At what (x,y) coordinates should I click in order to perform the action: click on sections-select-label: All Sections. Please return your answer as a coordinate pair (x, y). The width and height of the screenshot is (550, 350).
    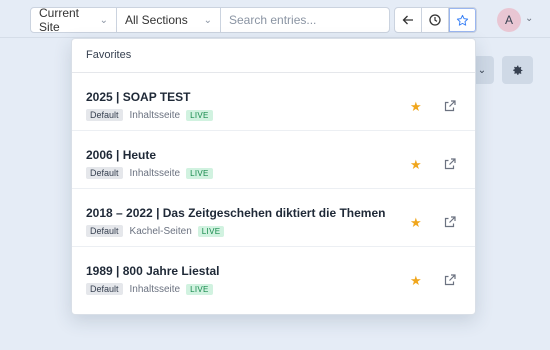
    Looking at the image, I should click on (156, 20).